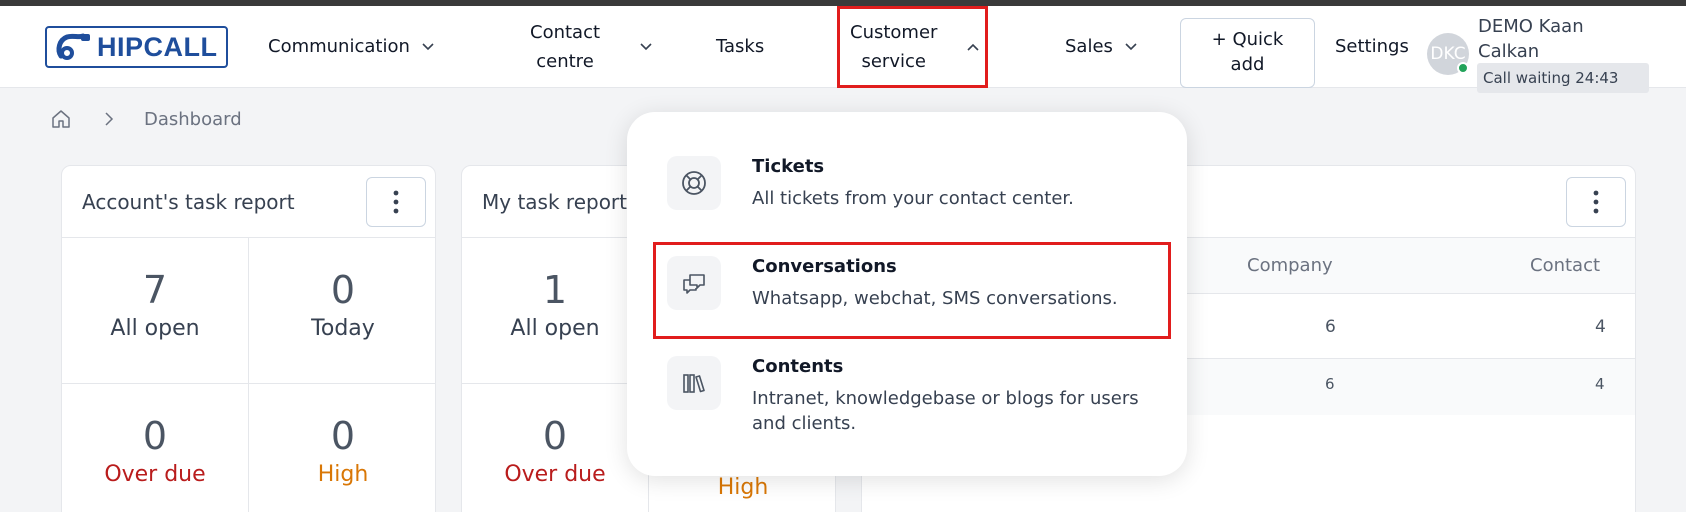 The width and height of the screenshot is (1686, 512). I want to click on quick-add-button: + Quick add, so click(1247, 53).